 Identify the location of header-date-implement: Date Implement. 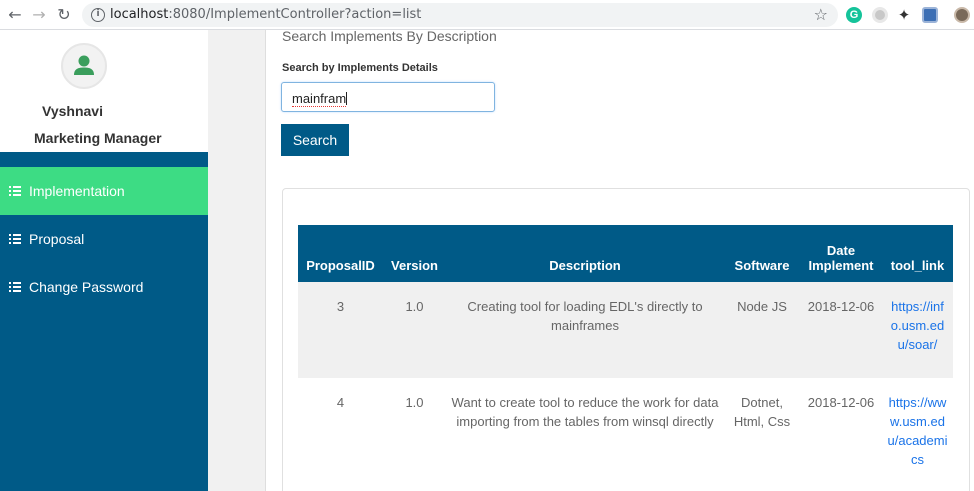
(841, 253).